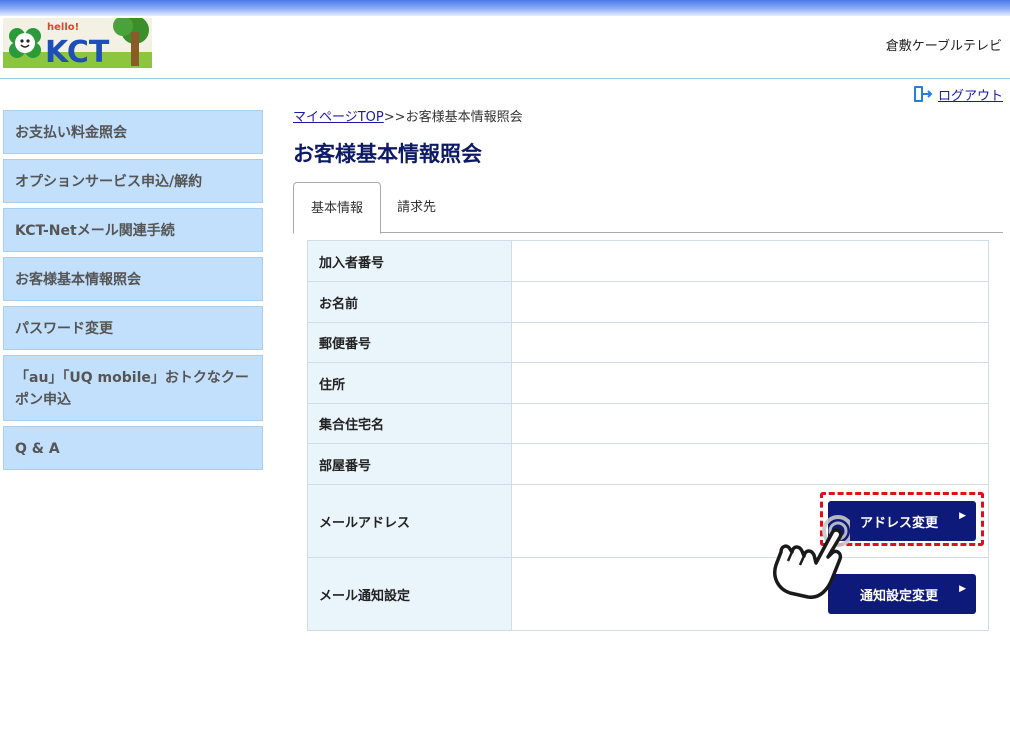  Describe the element at coordinates (133, 448) in the screenshot. I see `sidebar-item-qa: Q & A` at that location.